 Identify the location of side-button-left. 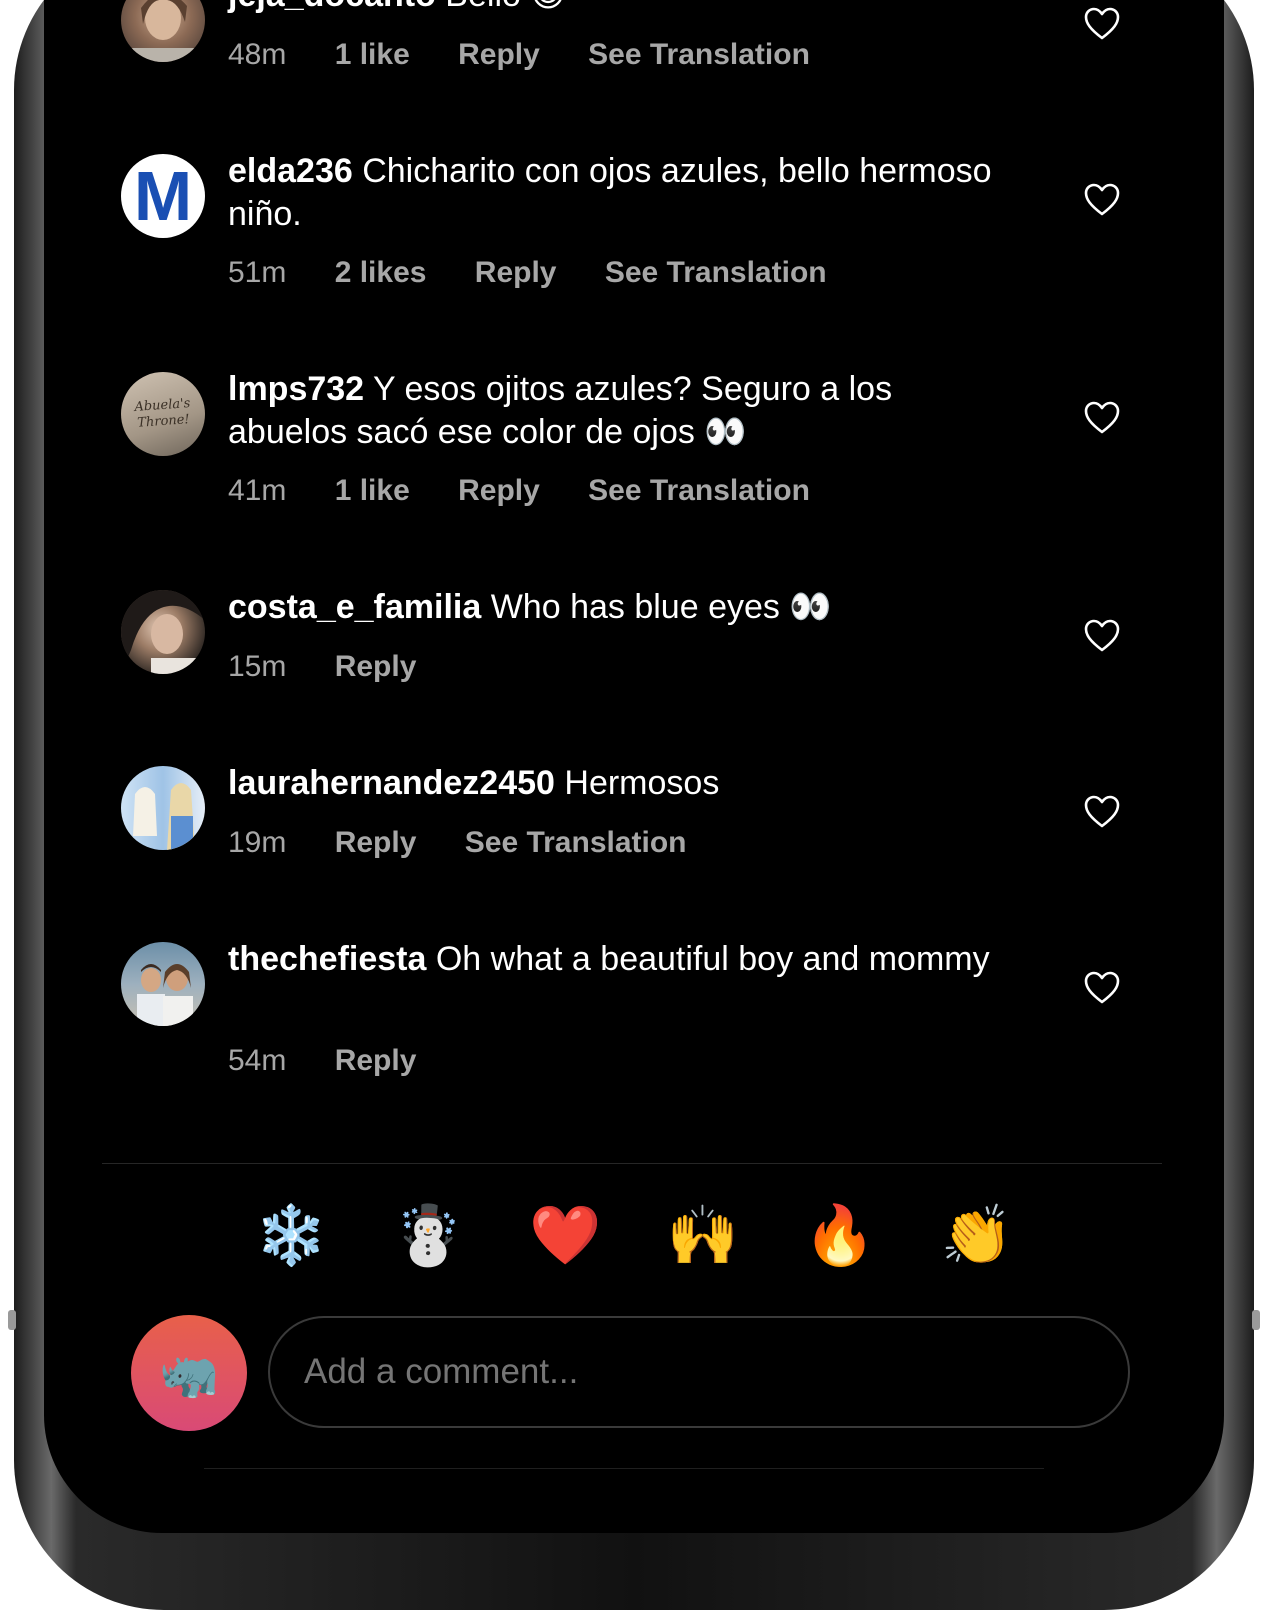
(12, 1320).